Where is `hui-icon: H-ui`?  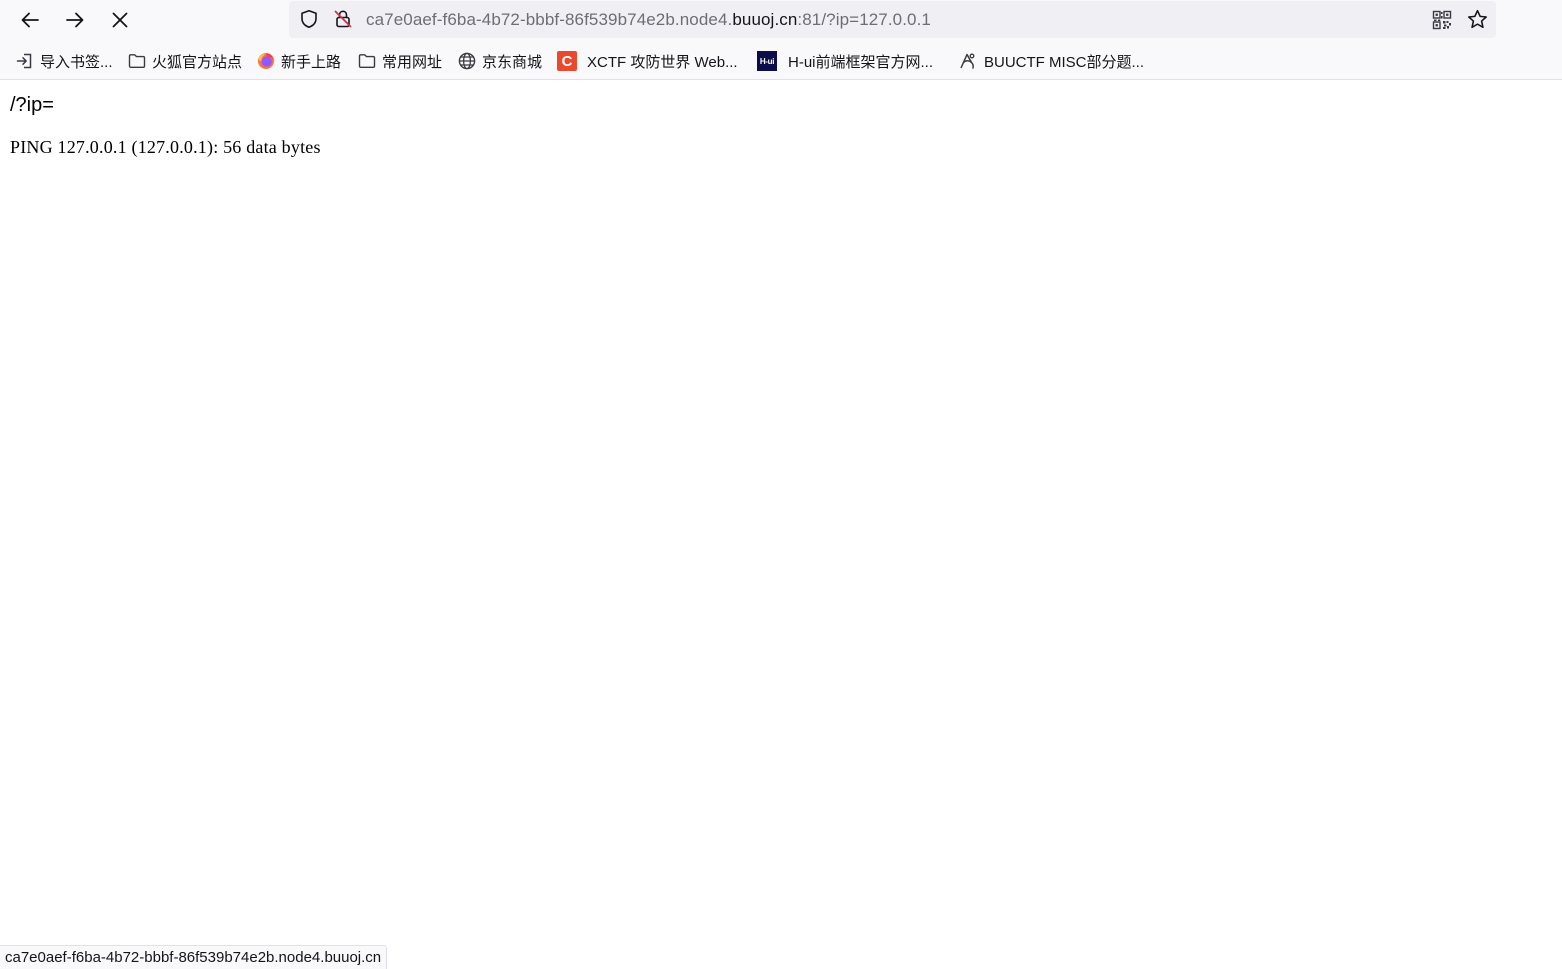
hui-icon: H-ui is located at coordinates (767, 61).